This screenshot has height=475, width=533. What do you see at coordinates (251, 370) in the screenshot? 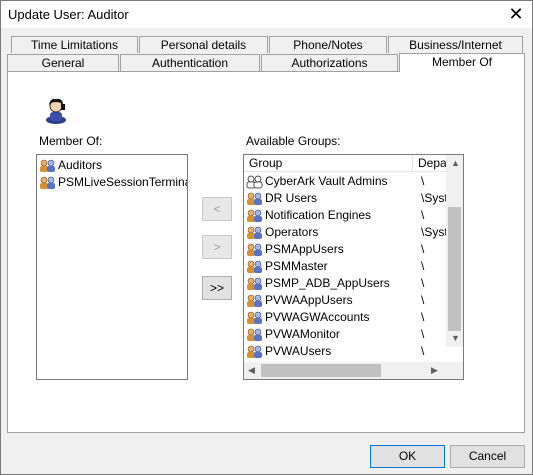
I see `scroll-left-arrow: ◀` at bounding box center [251, 370].